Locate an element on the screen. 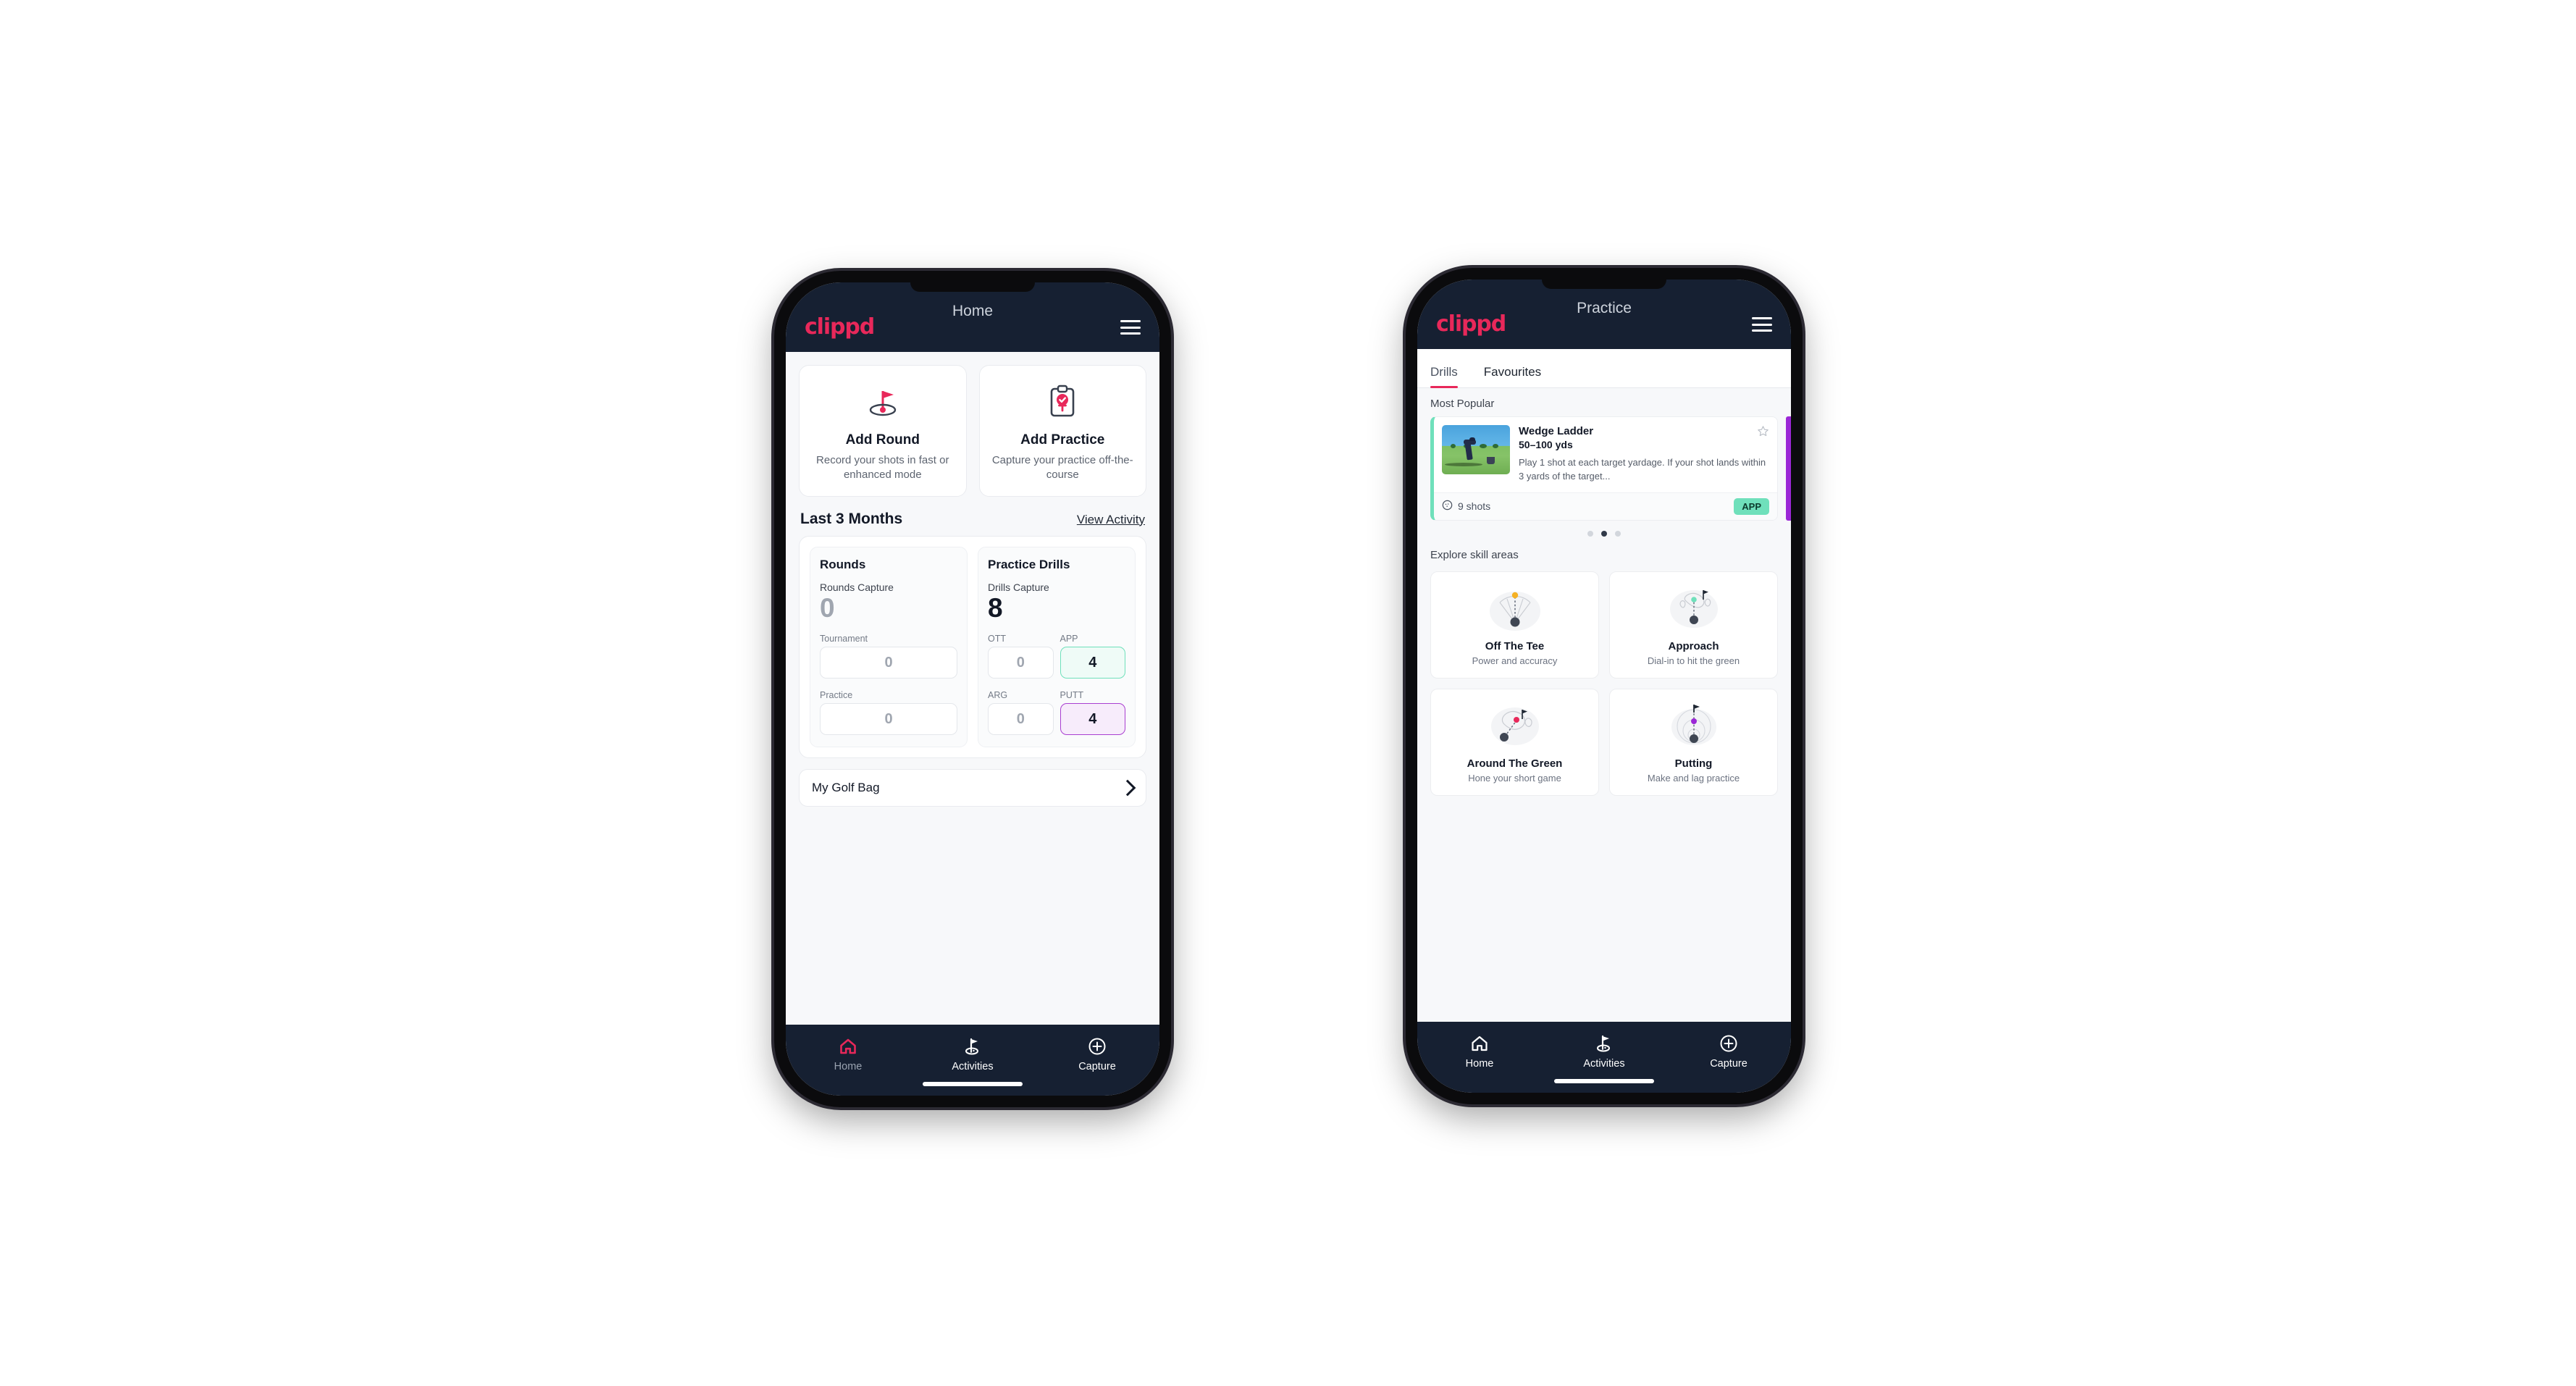  drills-capture-value: 8 is located at coordinates (995, 607).